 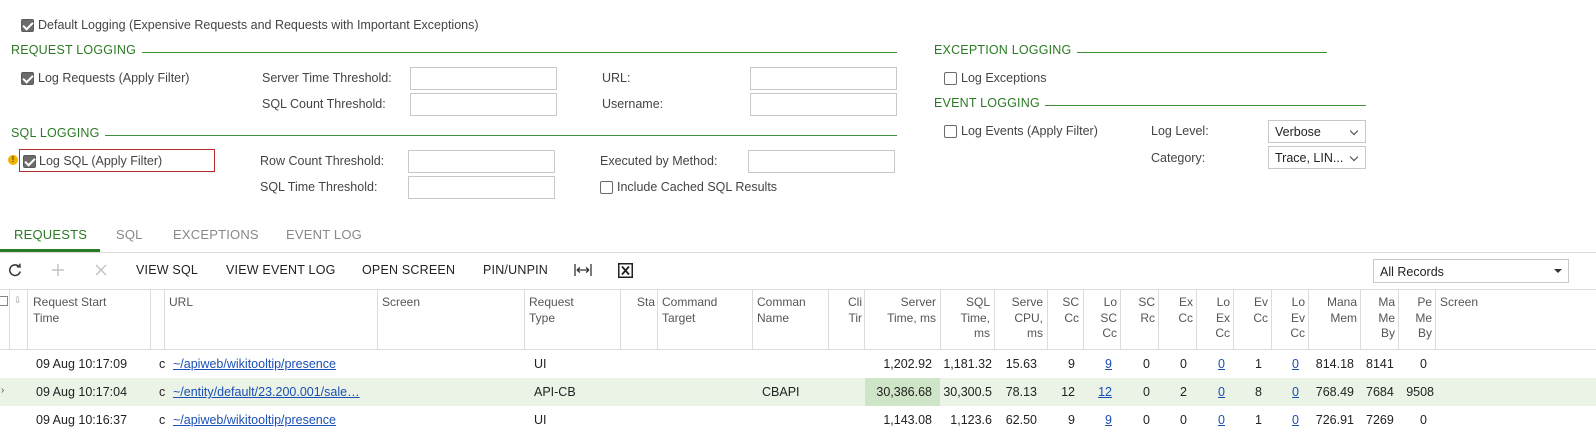 I want to click on event-logging-title: EVENT LOGGING, so click(x=987, y=103).